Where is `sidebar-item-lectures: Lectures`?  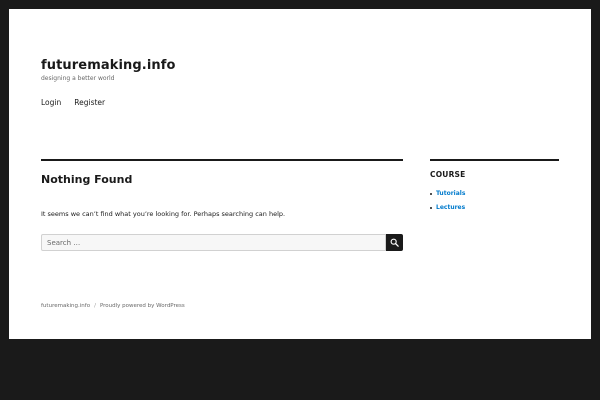
sidebar-item-lectures: Lectures is located at coordinates (450, 208).